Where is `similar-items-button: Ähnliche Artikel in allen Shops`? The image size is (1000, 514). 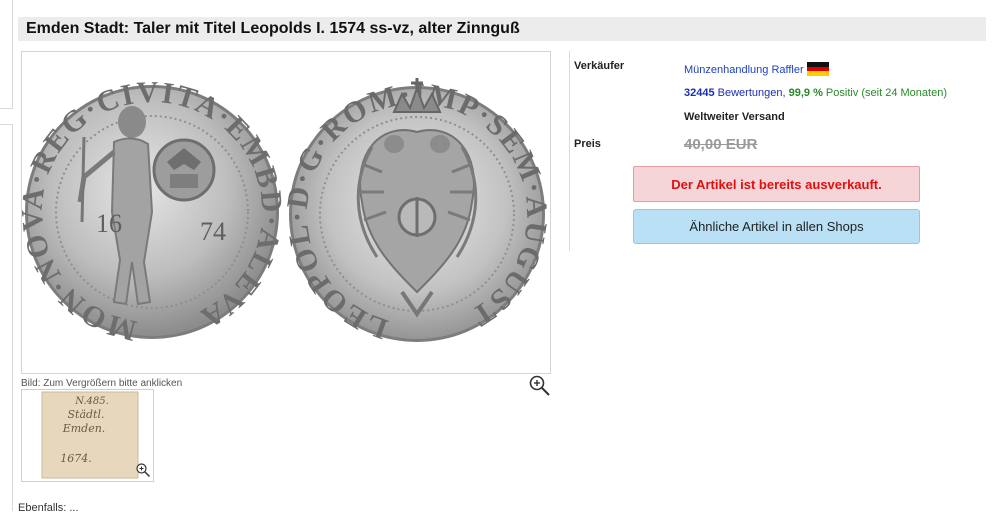 similar-items-button: Ähnliche Artikel in allen Shops is located at coordinates (776, 226).